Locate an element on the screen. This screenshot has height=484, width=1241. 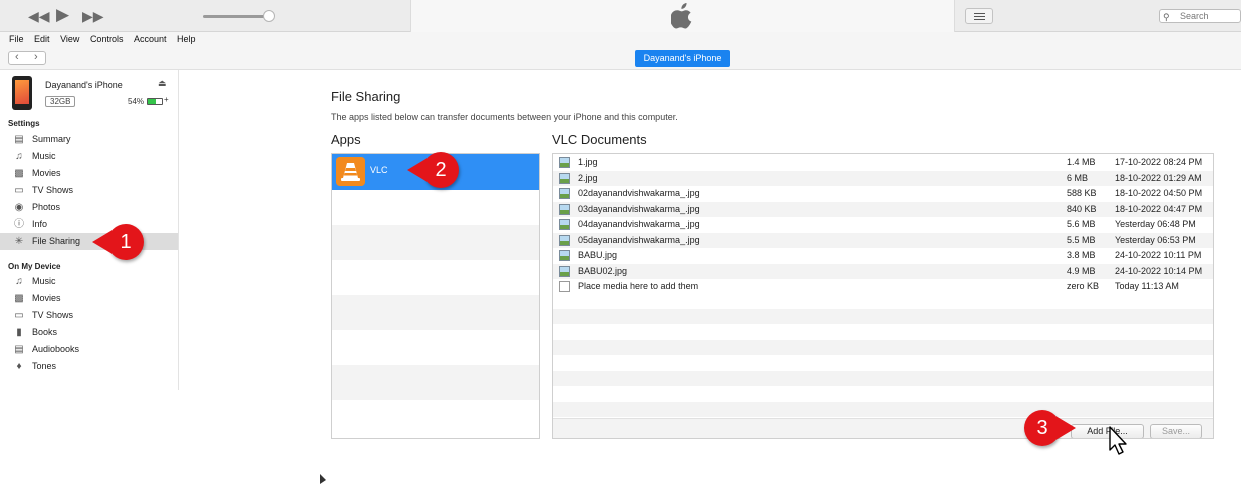
document-size: 5.5 MB is located at coordinates (1081, 239).